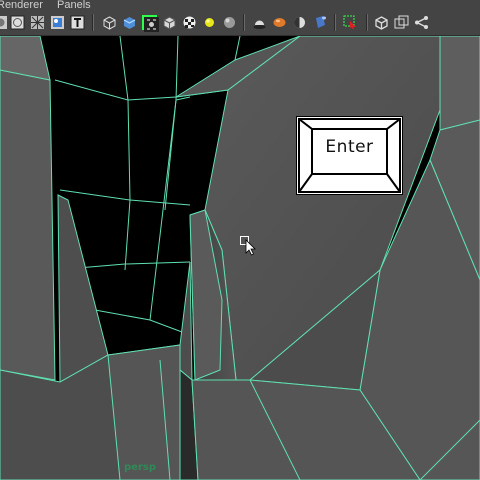 The height and width of the screenshot is (480, 480). Describe the element at coordinates (209, 22) in the screenshot. I see `light-icon` at that location.